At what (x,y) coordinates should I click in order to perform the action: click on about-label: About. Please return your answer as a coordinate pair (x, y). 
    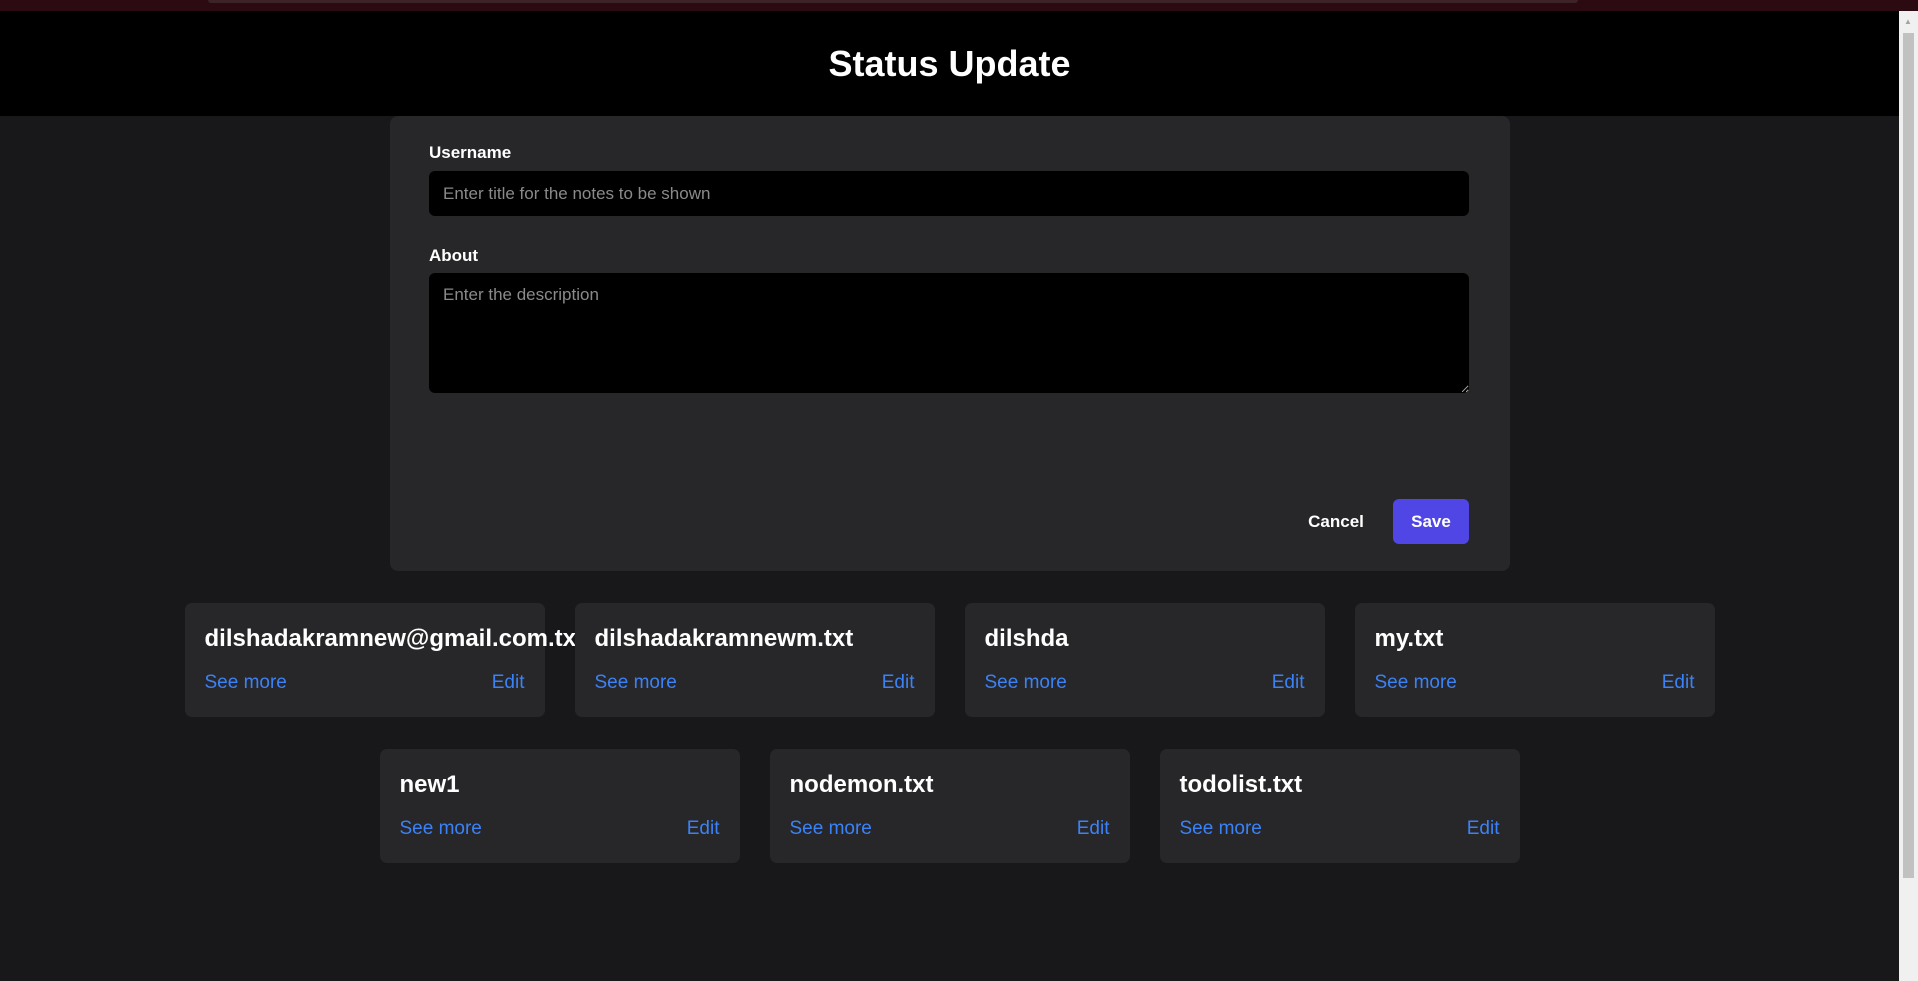
    Looking at the image, I should click on (454, 255).